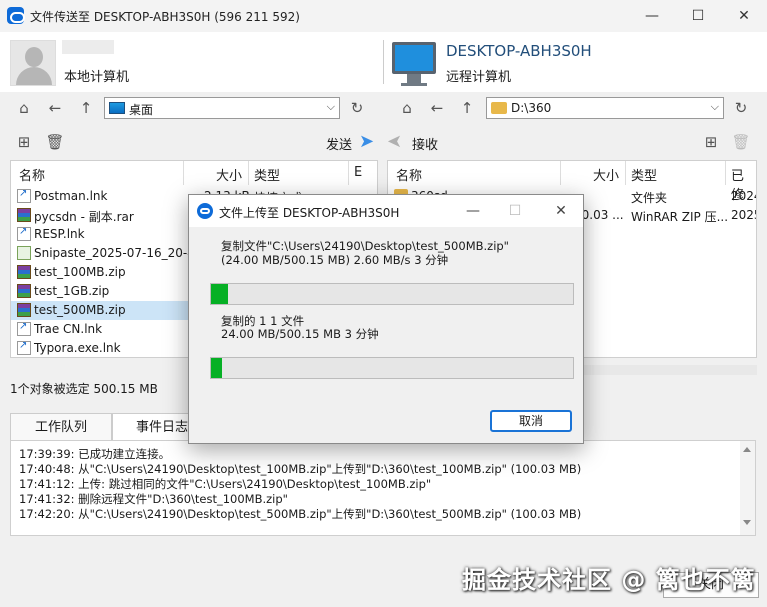 The height and width of the screenshot is (607, 767). I want to click on close-window-button: ✕, so click(744, 16).